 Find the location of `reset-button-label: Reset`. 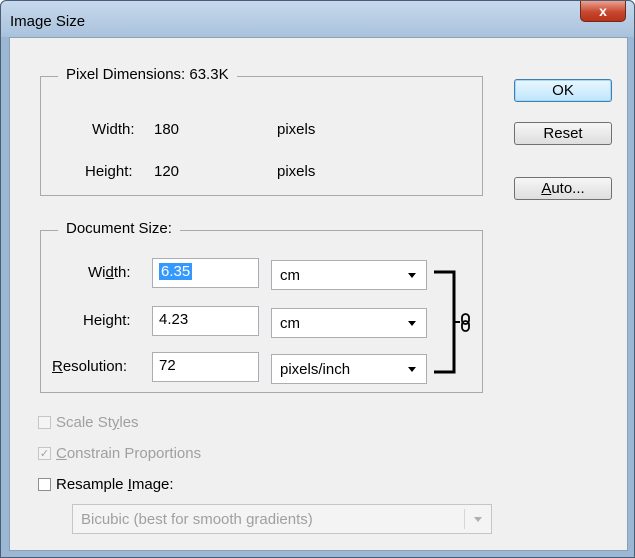

reset-button-label: Reset is located at coordinates (563, 133).